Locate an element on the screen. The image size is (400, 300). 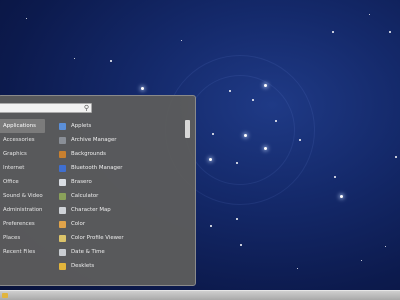
app-item-desklets: Desklets is located at coordinates (119, 266).